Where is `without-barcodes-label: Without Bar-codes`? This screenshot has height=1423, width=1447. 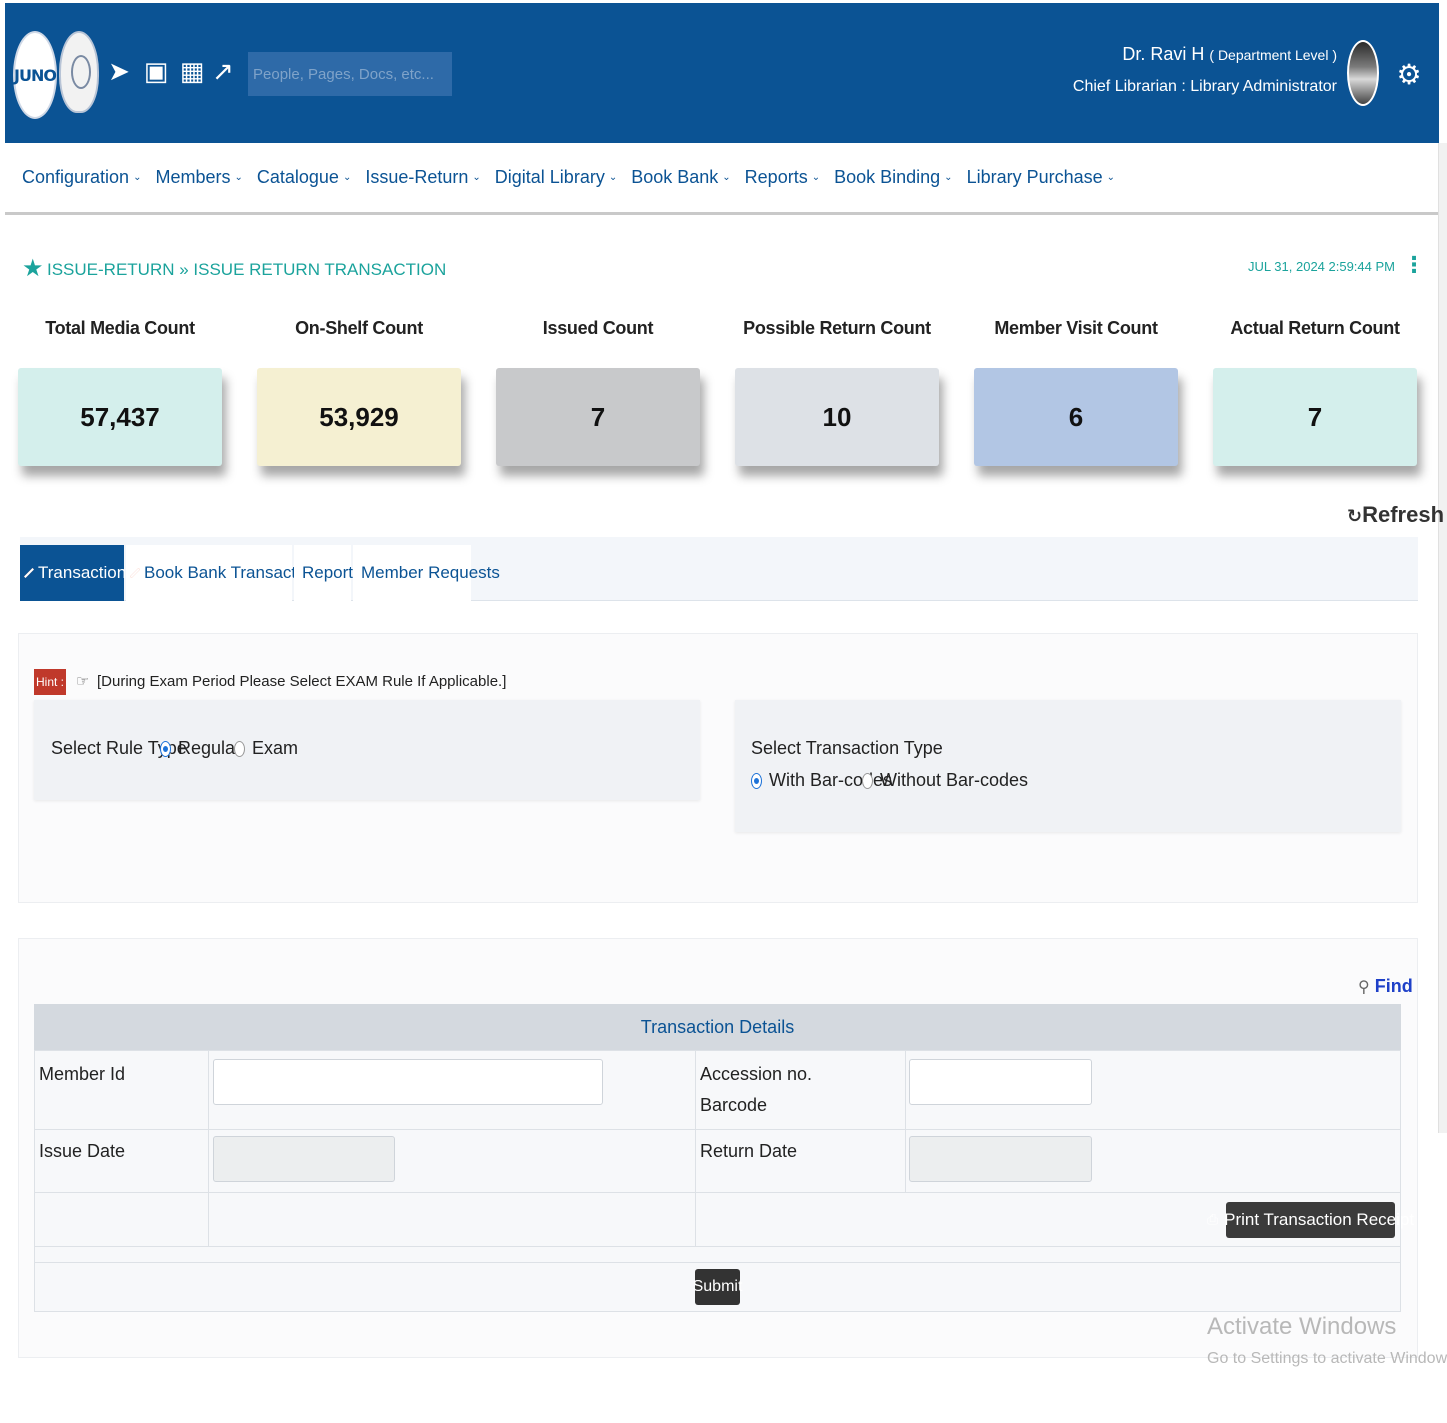 without-barcodes-label: Without Bar-codes is located at coordinates (954, 780).